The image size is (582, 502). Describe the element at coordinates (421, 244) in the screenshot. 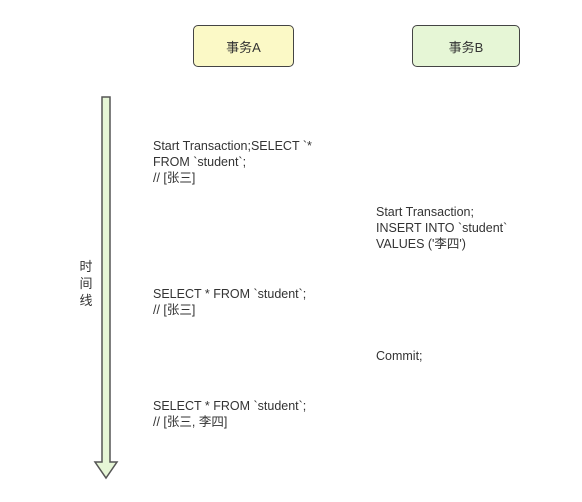

I see `code-line: VALUES ('李四')` at that location.